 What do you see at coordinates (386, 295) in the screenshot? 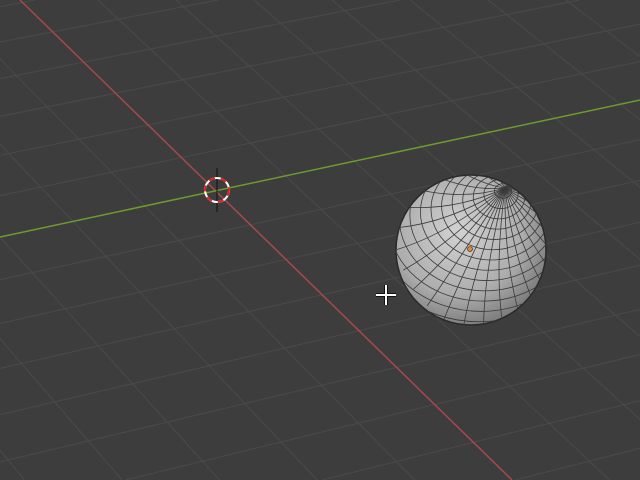
I see `mouse-crosshair-icon` at bounding box center [386, 295].